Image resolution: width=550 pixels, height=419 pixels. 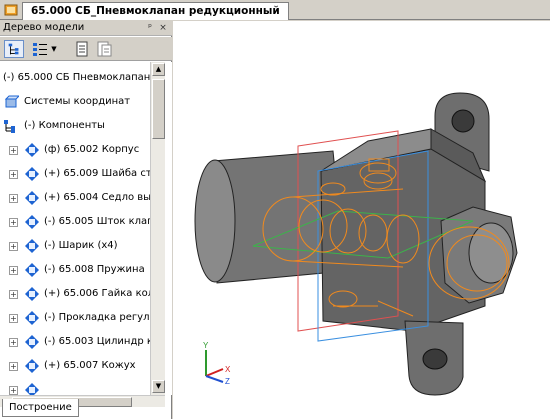 What do you see at coordinates (463, 121) in the screenshot?
I see `bracket-top-hole` at bounding box center [463, 121].